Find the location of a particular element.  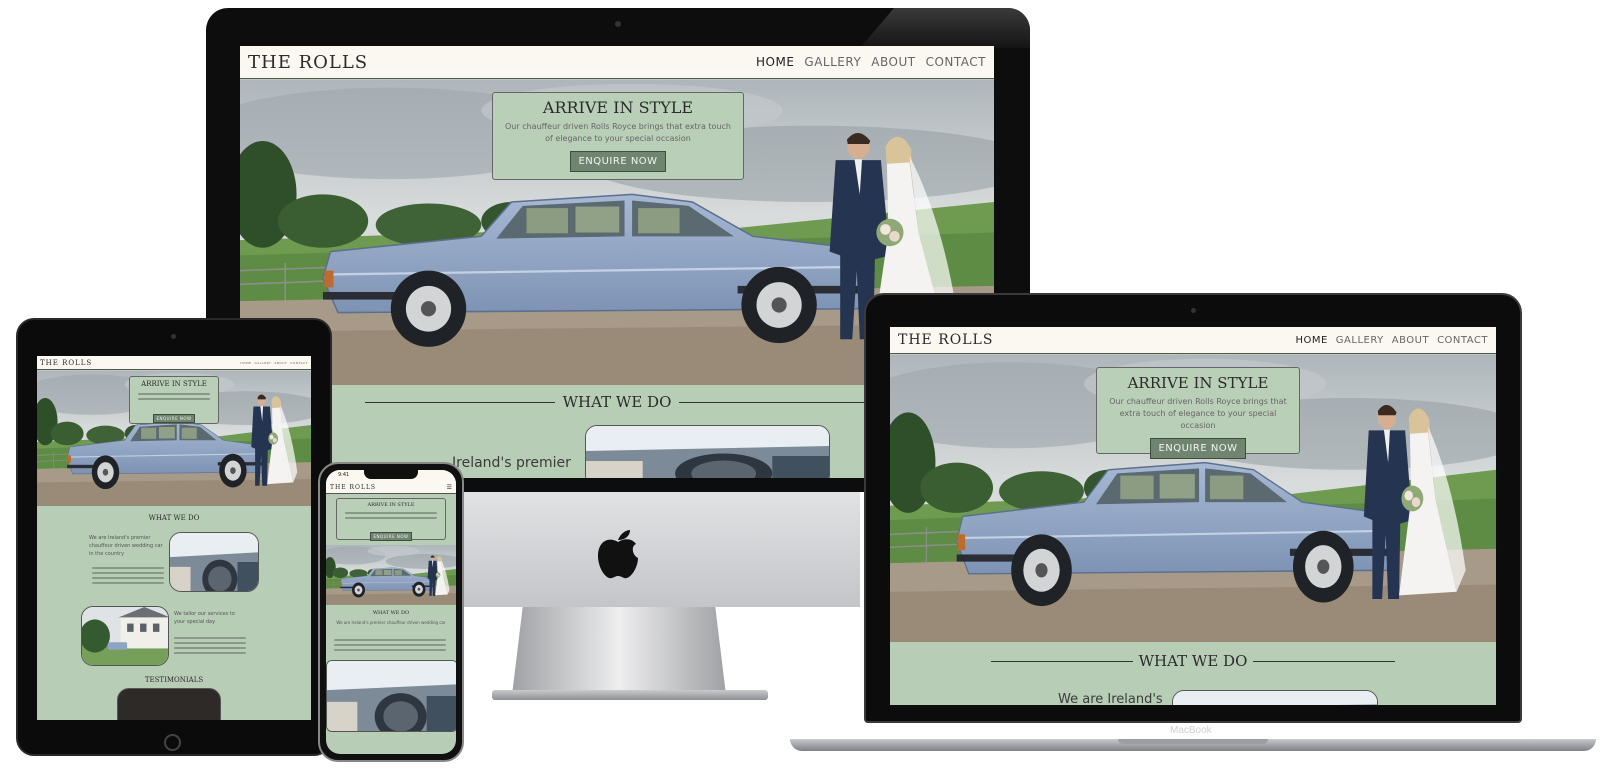

laptop-nav-home: HOME is located at coordinates (1311, 340).